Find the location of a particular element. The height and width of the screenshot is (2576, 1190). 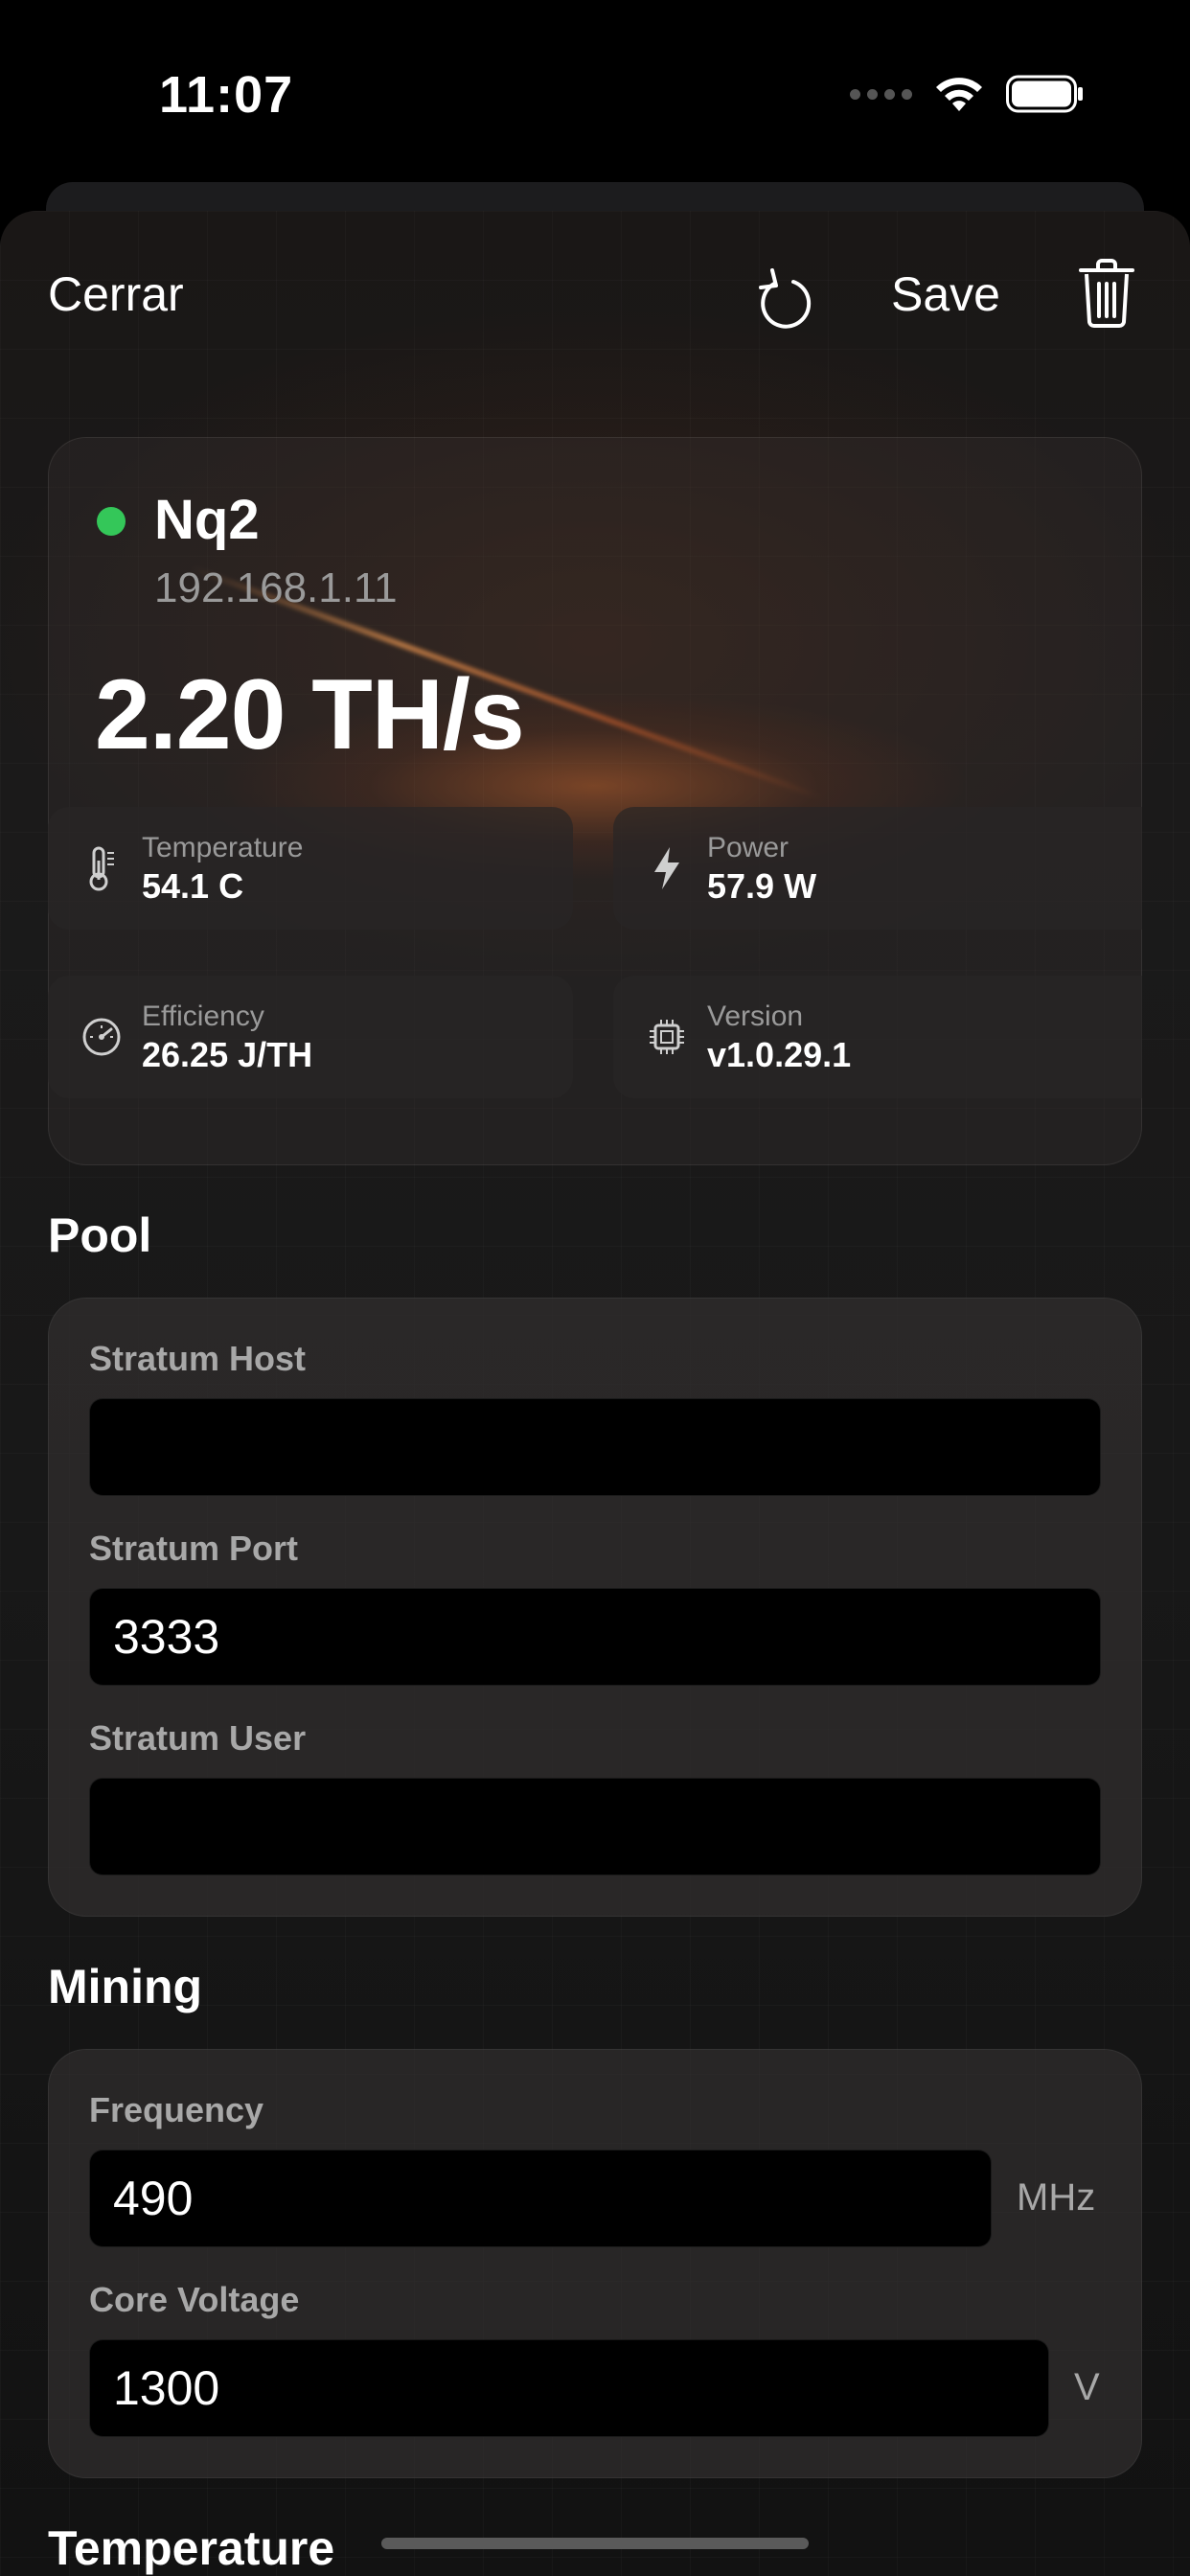

version-stat: Version v1.0.29.1 is located at coordinates (878, 1037).